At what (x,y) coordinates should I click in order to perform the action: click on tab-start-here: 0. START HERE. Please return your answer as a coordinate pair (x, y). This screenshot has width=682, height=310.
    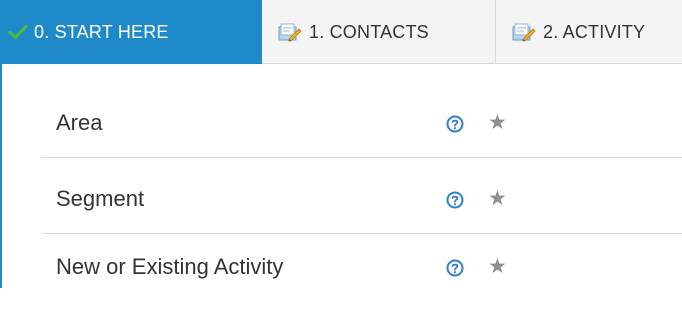
    Looking at the image, I should click on (131, 32).